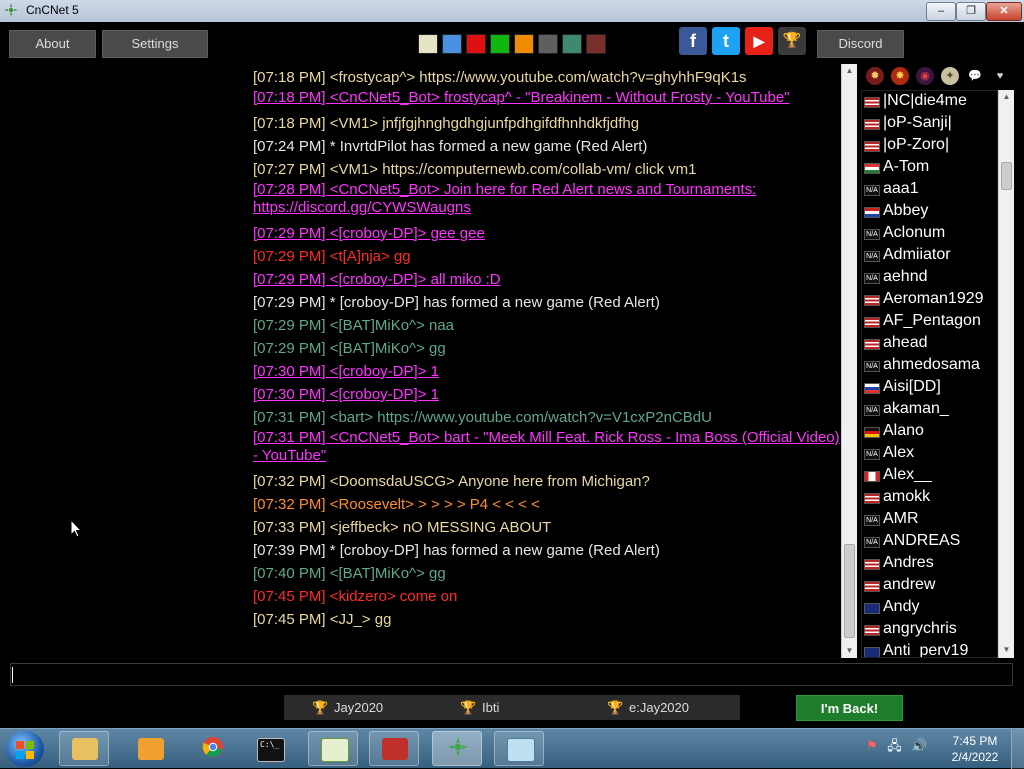  I want to click on about-button: About, so click(52, 44).